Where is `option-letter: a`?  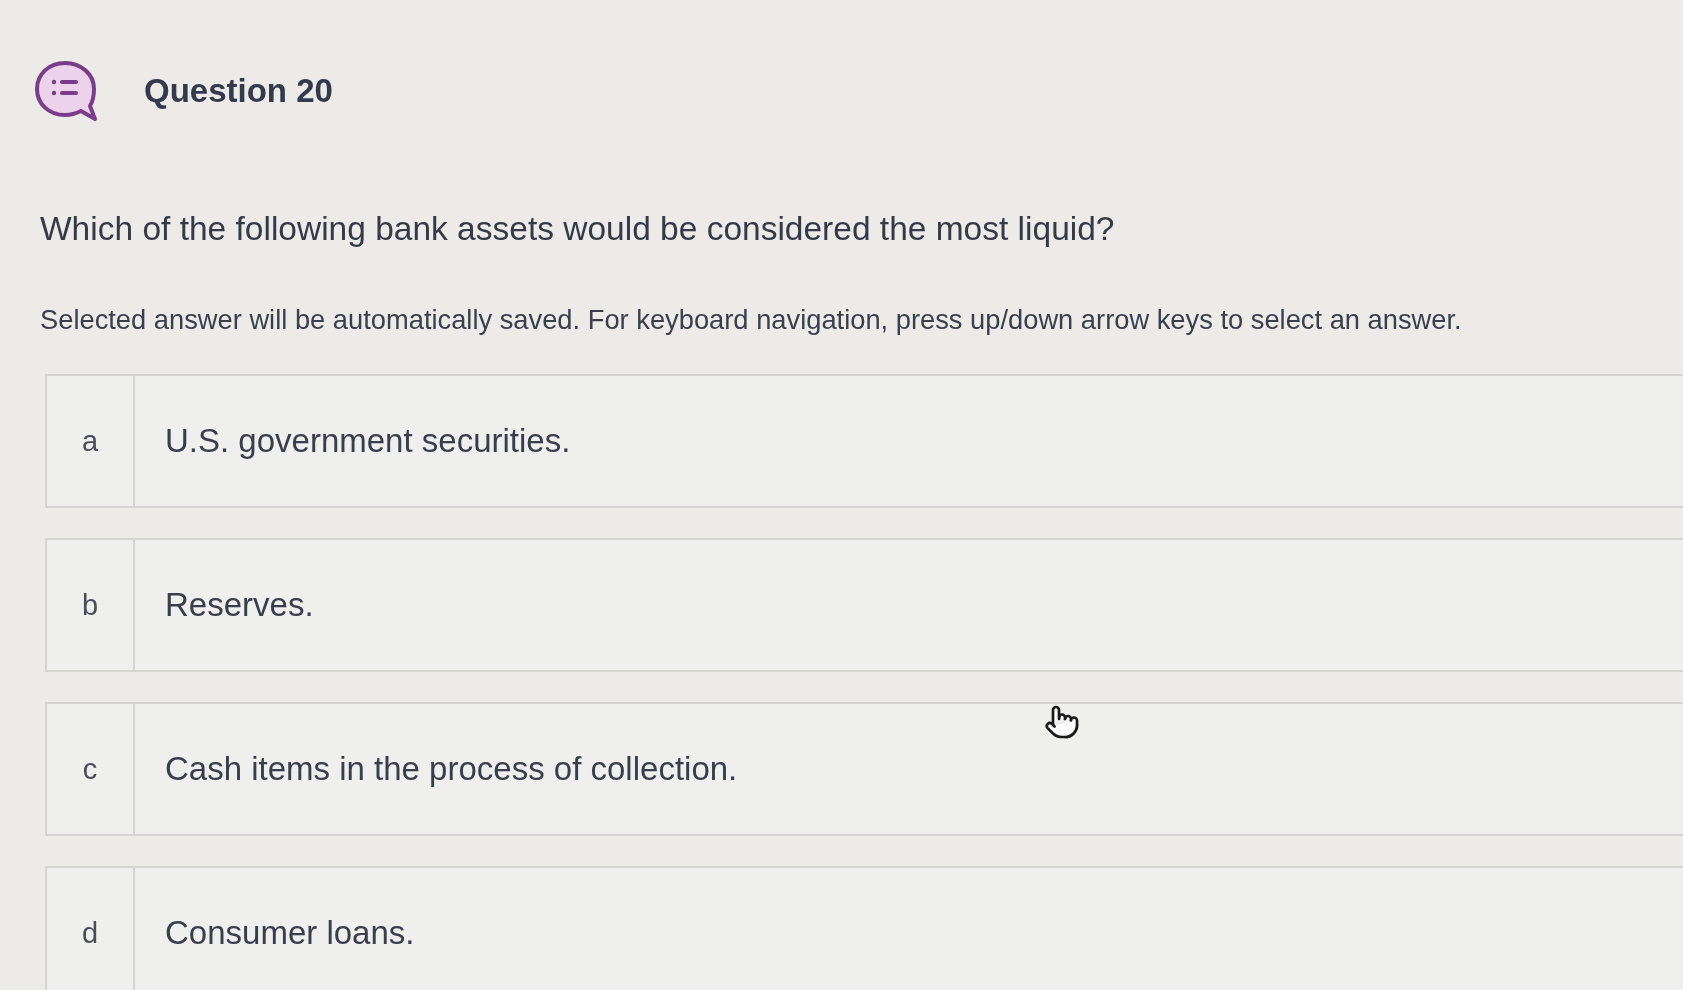
option-letter: a is located at coordinates (91, 441).